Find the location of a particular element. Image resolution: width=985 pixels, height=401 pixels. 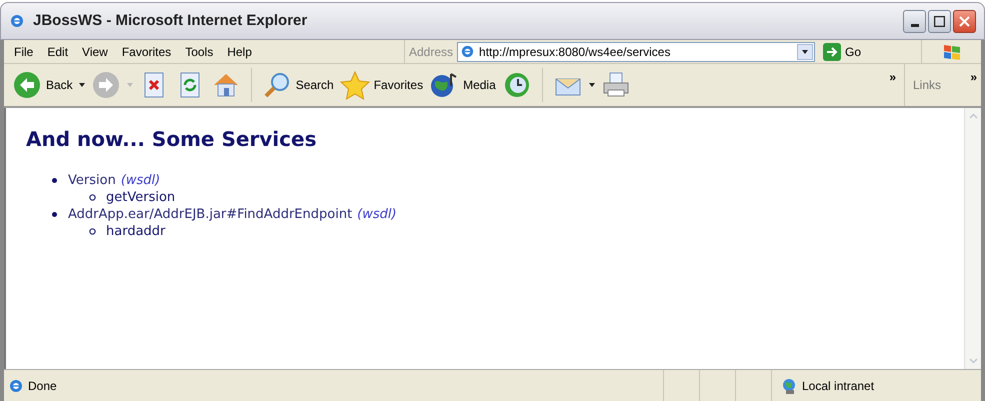

operation-text: getVersion is located at coordinates (141, 197).